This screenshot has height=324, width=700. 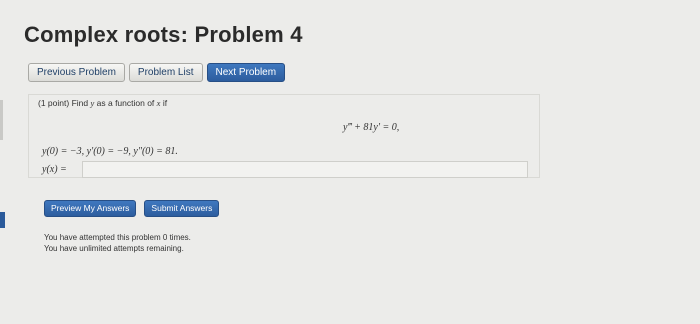 What do you see at coordinates (305, 169) in the screenshot?
I see `answer-input` at bounding box center [305, 169].